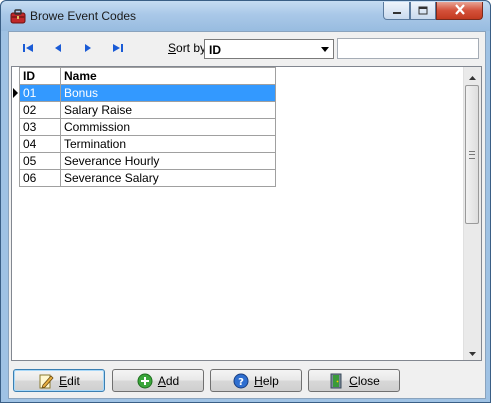 The width and height of the screenshot is (491, 403). What do you see at coordinates (168, 380) in the screenshot?
I see `add-button-label: Add` at bounding box center [168, 380].